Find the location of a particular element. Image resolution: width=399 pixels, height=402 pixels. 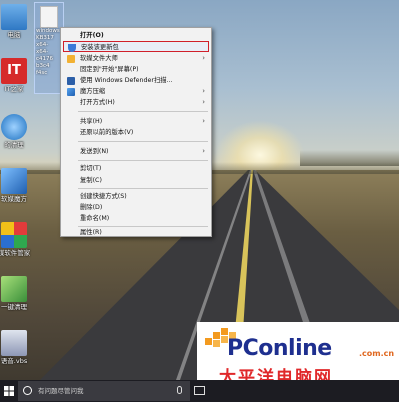

menu-item-copy: 复制(C) is located at coordinates (136, 180).